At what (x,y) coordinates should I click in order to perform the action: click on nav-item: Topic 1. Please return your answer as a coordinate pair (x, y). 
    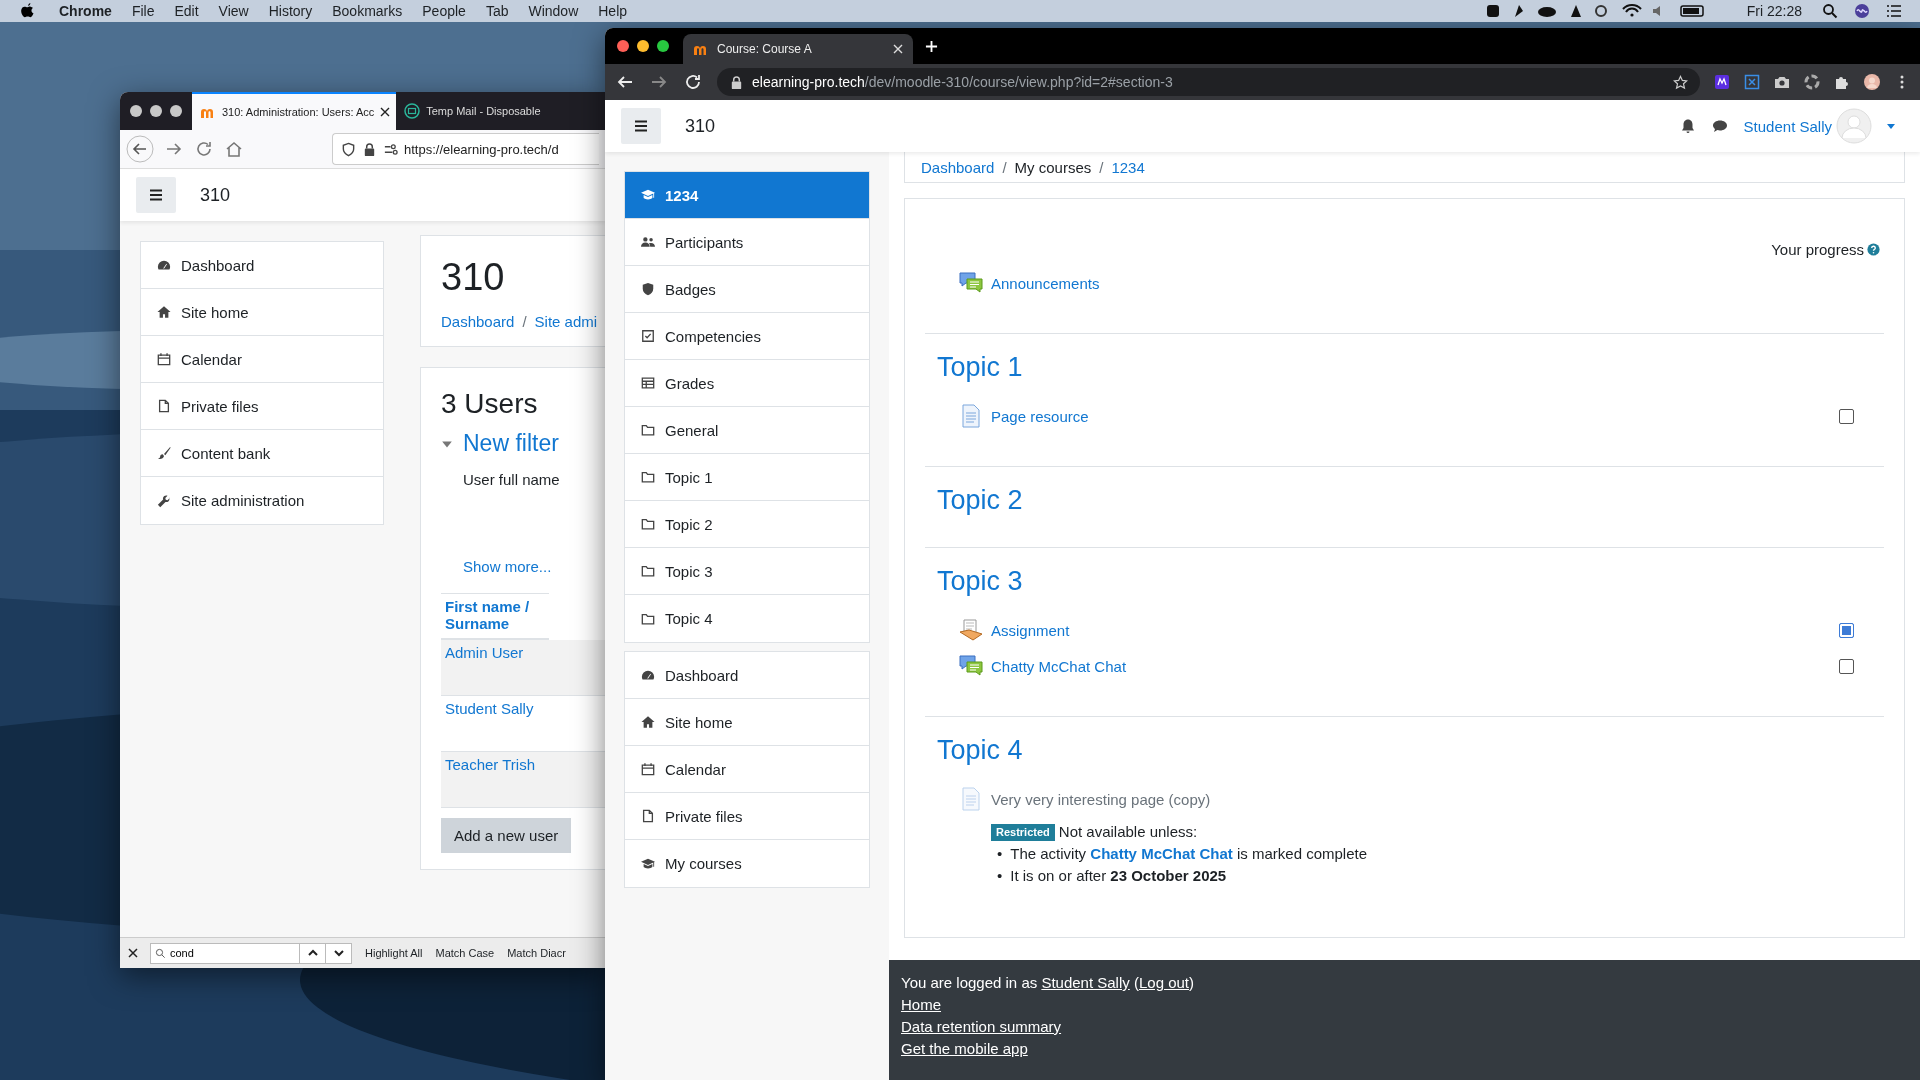
    Looking at the image, I should click on (747, 477).